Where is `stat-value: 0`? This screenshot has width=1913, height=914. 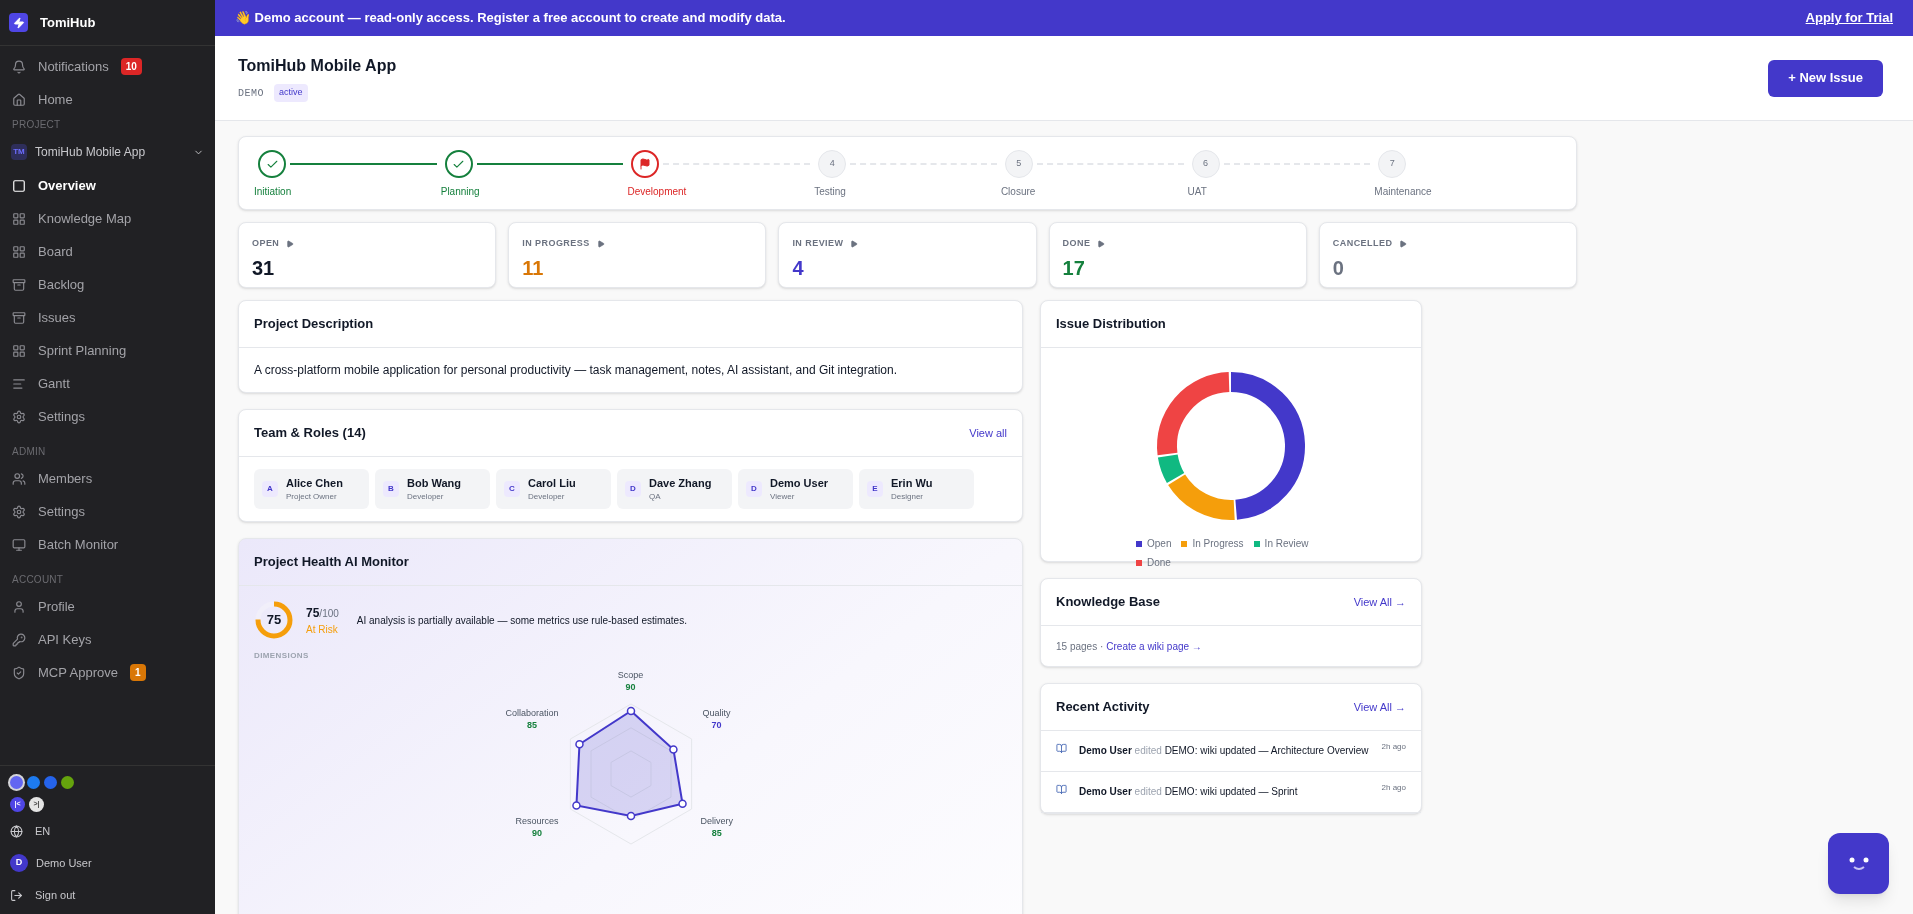
stat-value: 0 is located at coordinates (1338, 268).